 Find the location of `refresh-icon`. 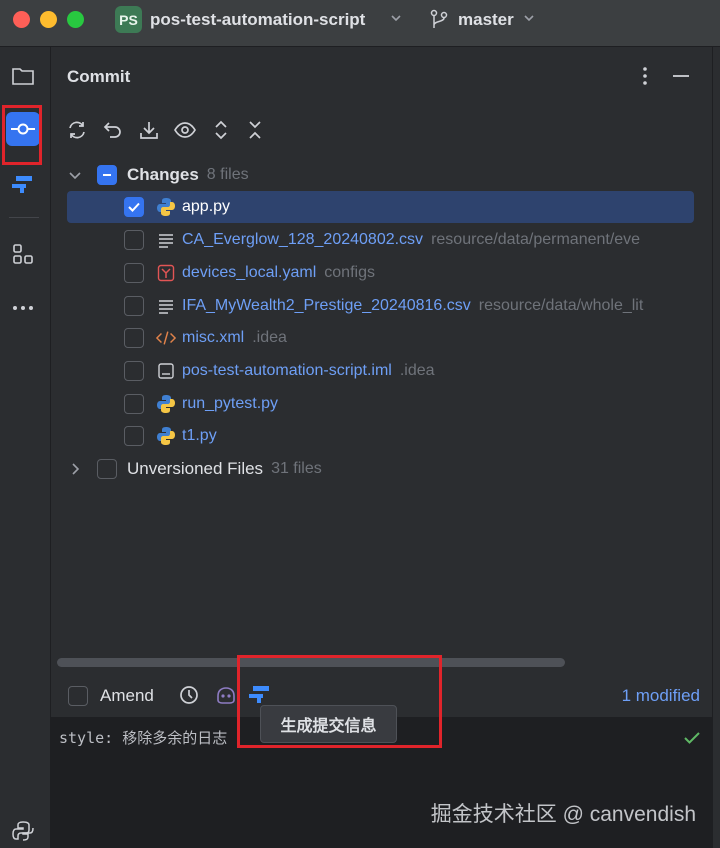

refresh-icon is located at coordinates (77, 130).